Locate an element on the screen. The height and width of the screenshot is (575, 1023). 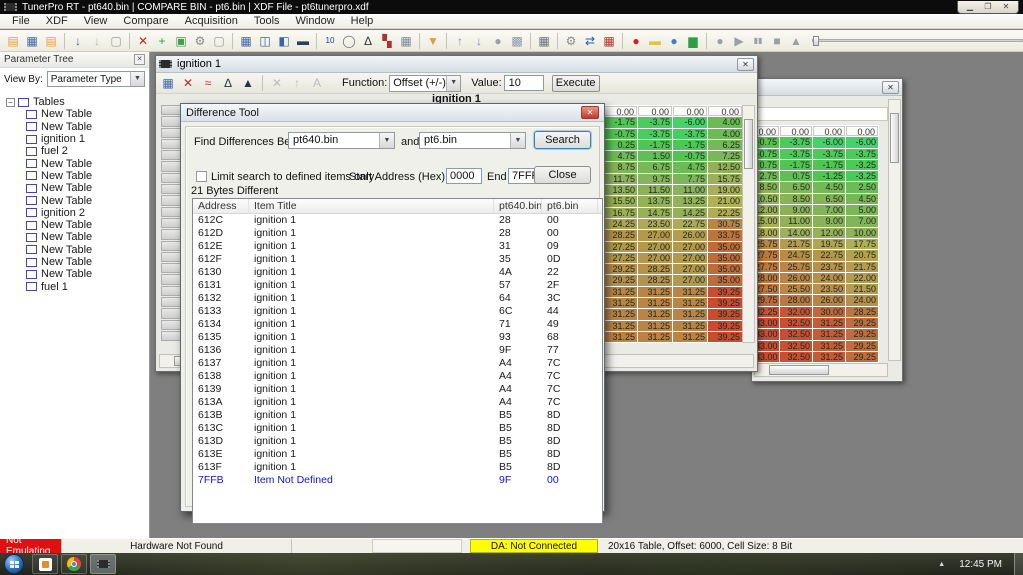
table-cell: 15.75 is located at coordinates (725, 179).